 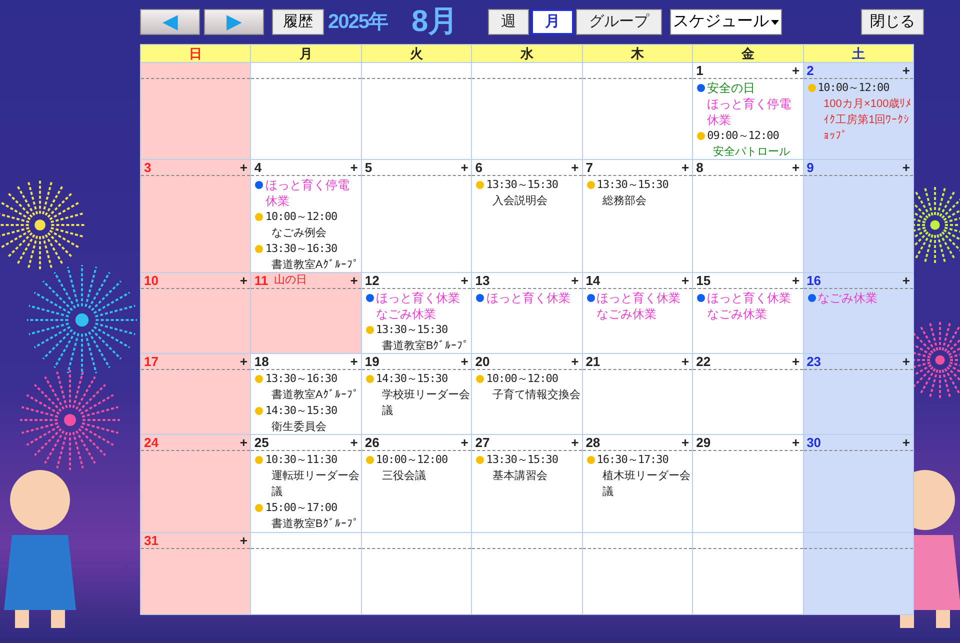 I want to click on day-number: 5, so click(x=368, y=169).